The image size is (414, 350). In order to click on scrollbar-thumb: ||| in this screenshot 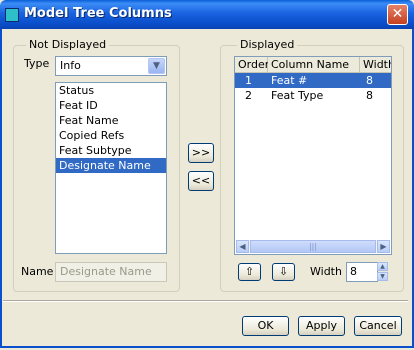, I will do `click(313, 246)`.